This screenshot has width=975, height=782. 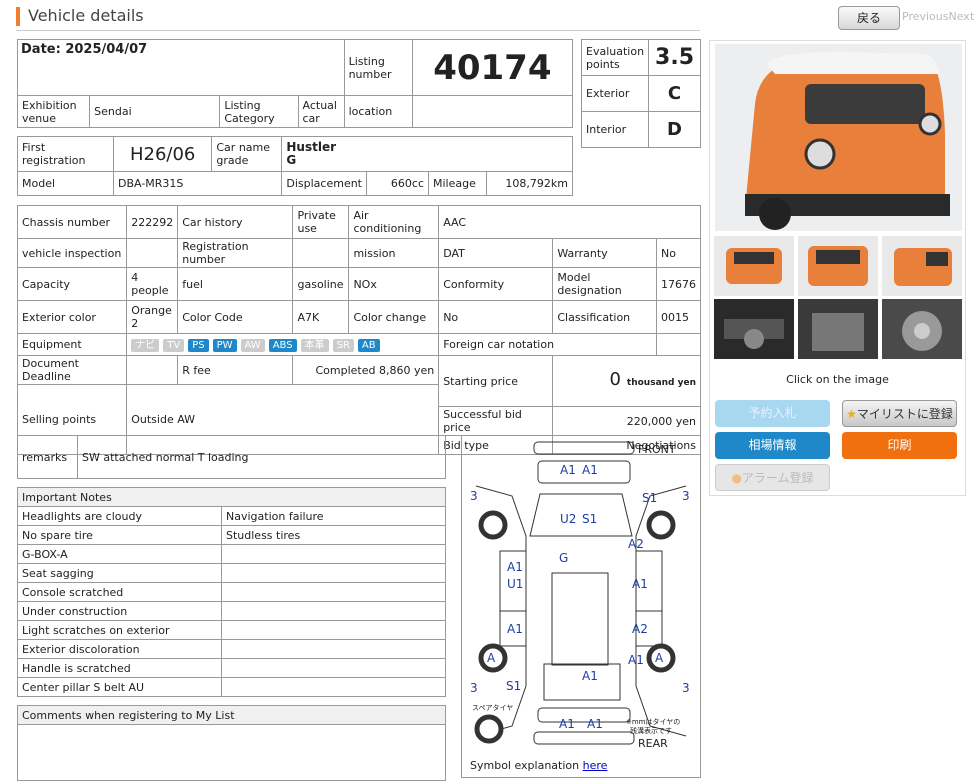 I want to click on displacement-value: 660cc, so click(x=397, y=183).